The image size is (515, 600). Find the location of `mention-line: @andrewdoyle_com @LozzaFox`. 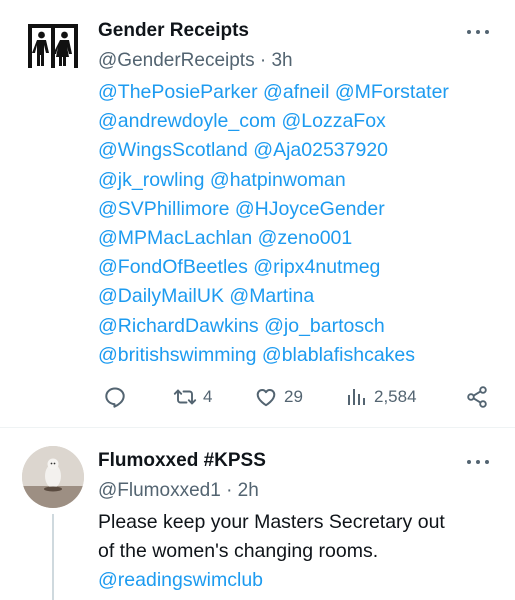

mention-line: @andrewdoyle_com @LozzaFox is located at coordinates (298, 121).